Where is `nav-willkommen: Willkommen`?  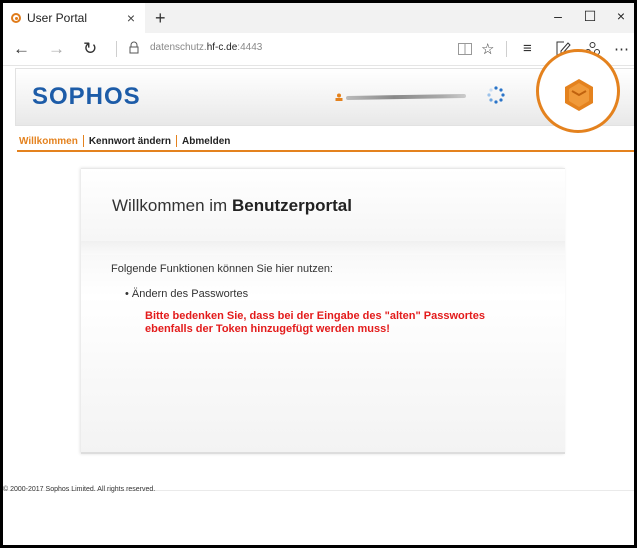
nav-willkommen: Willkommen is located at coordinates (50, 141).